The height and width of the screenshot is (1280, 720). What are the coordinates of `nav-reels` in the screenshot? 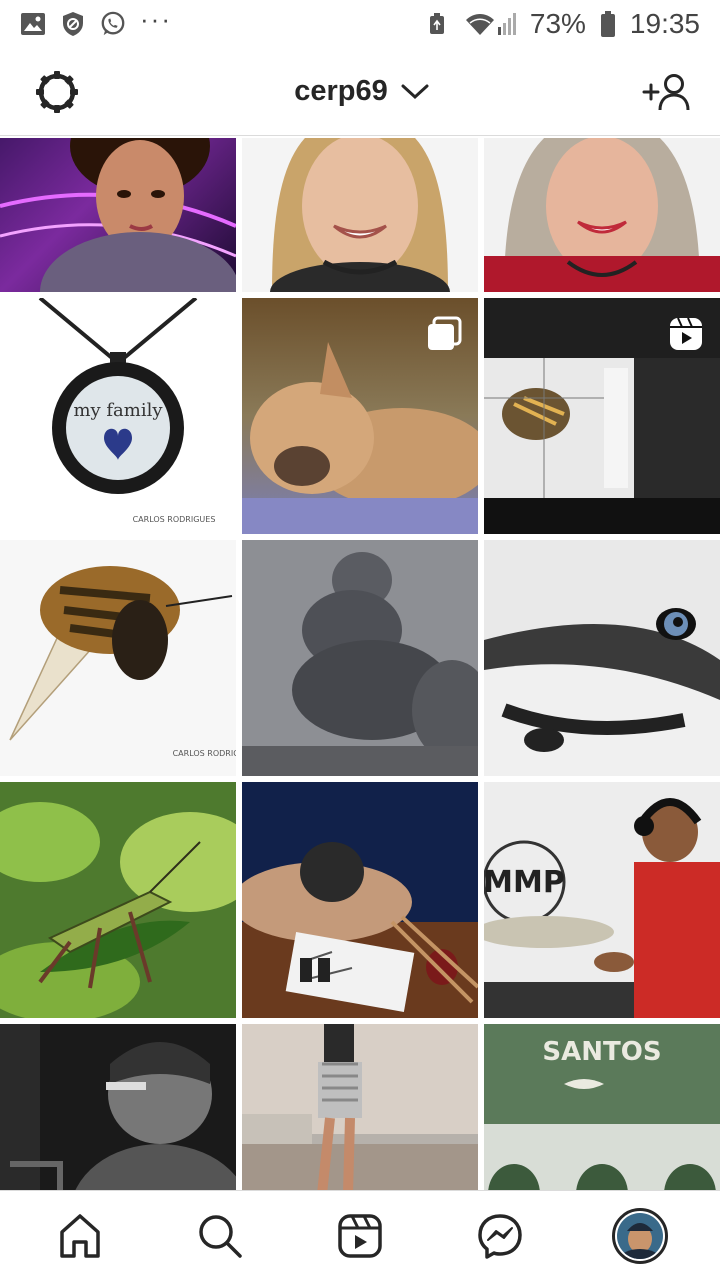 It's located at (360, 1236).